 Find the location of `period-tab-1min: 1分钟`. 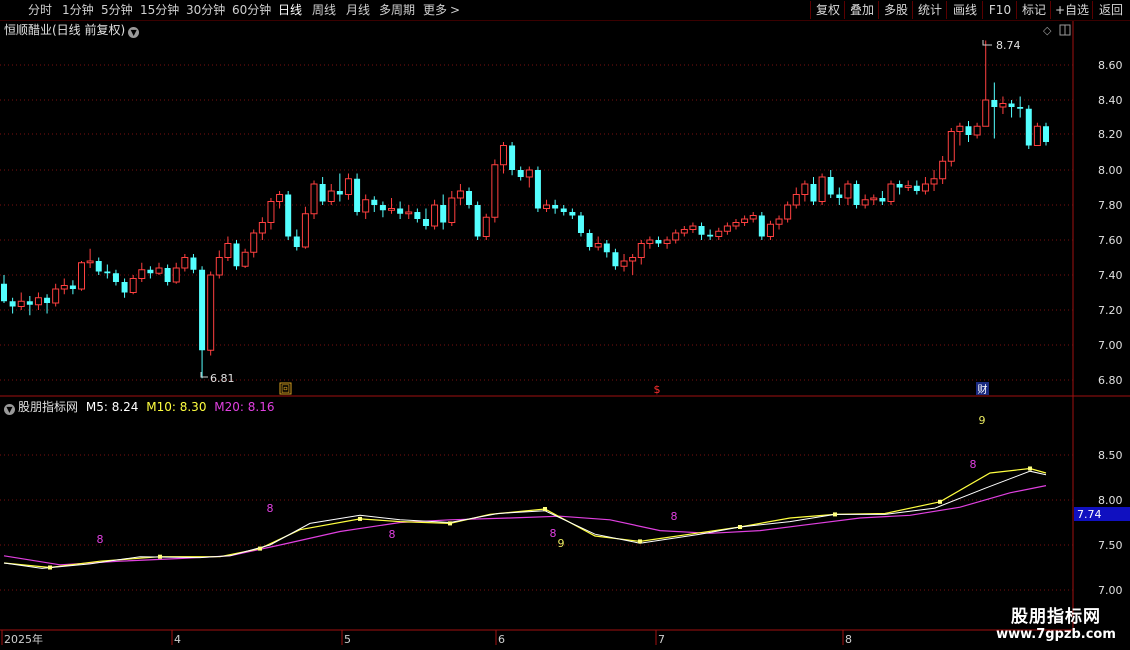

period-tab-1min: 1分钟 is located at coordinates (78, 10).